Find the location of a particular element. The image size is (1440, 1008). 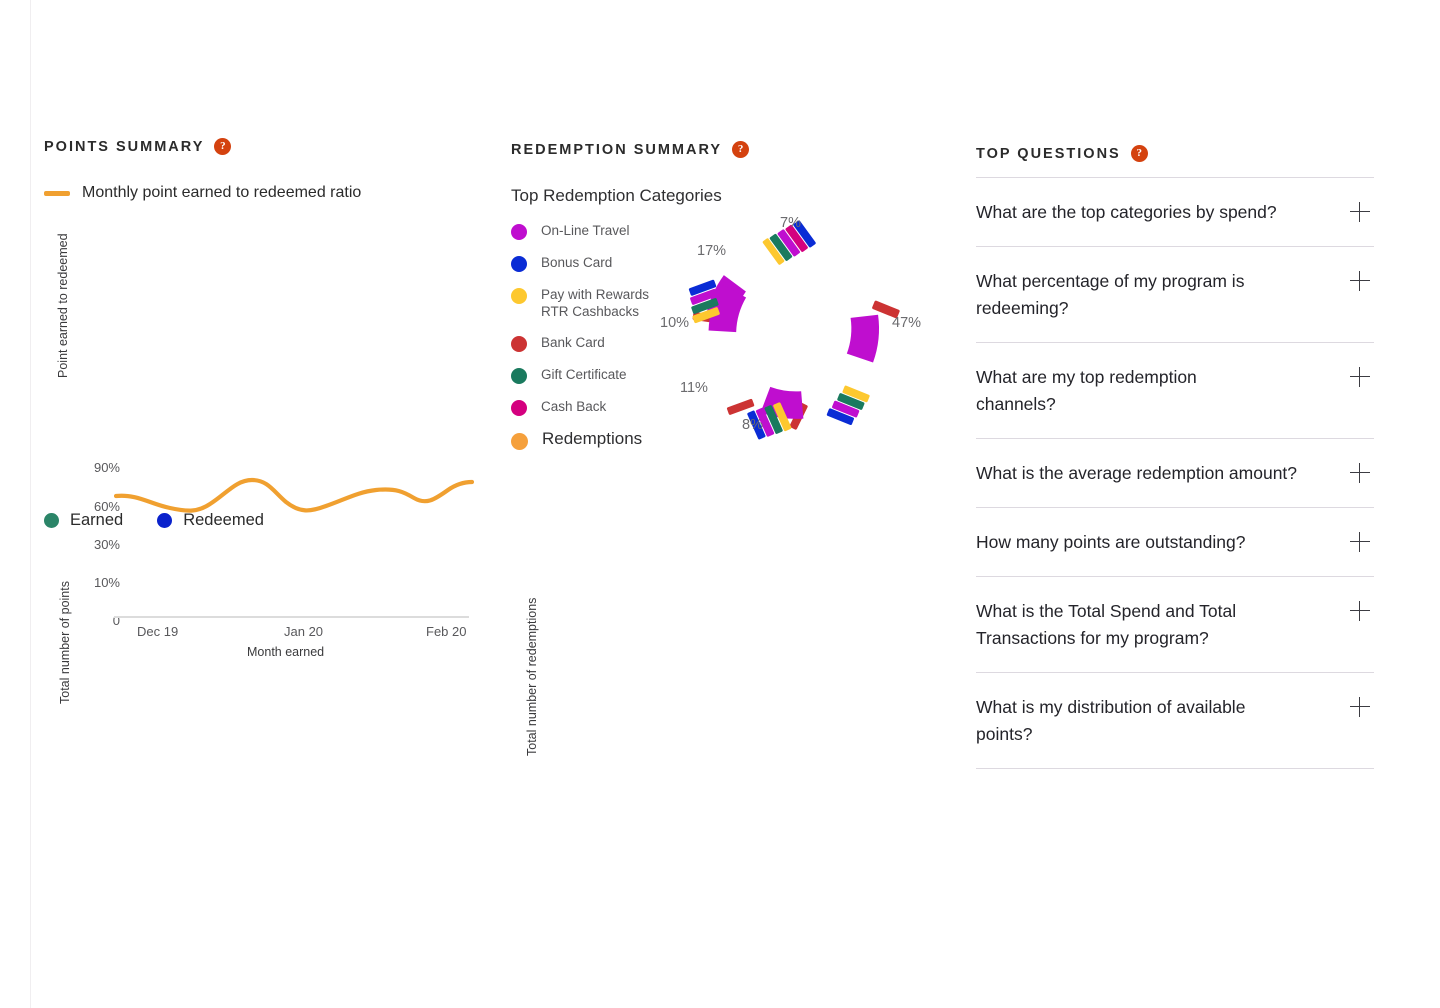

redemptions-y-axis-title: Total number of redemptions is located at coordinates (532, 676).